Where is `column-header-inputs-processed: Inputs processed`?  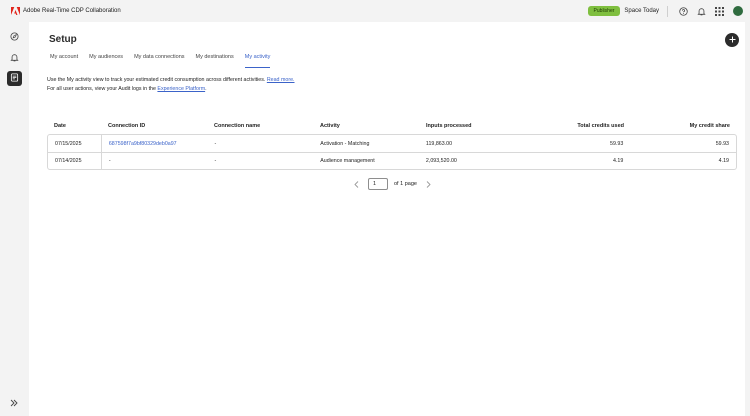 column-header-inputs-processed: Inputs processed is located at coordinates (472, 126).